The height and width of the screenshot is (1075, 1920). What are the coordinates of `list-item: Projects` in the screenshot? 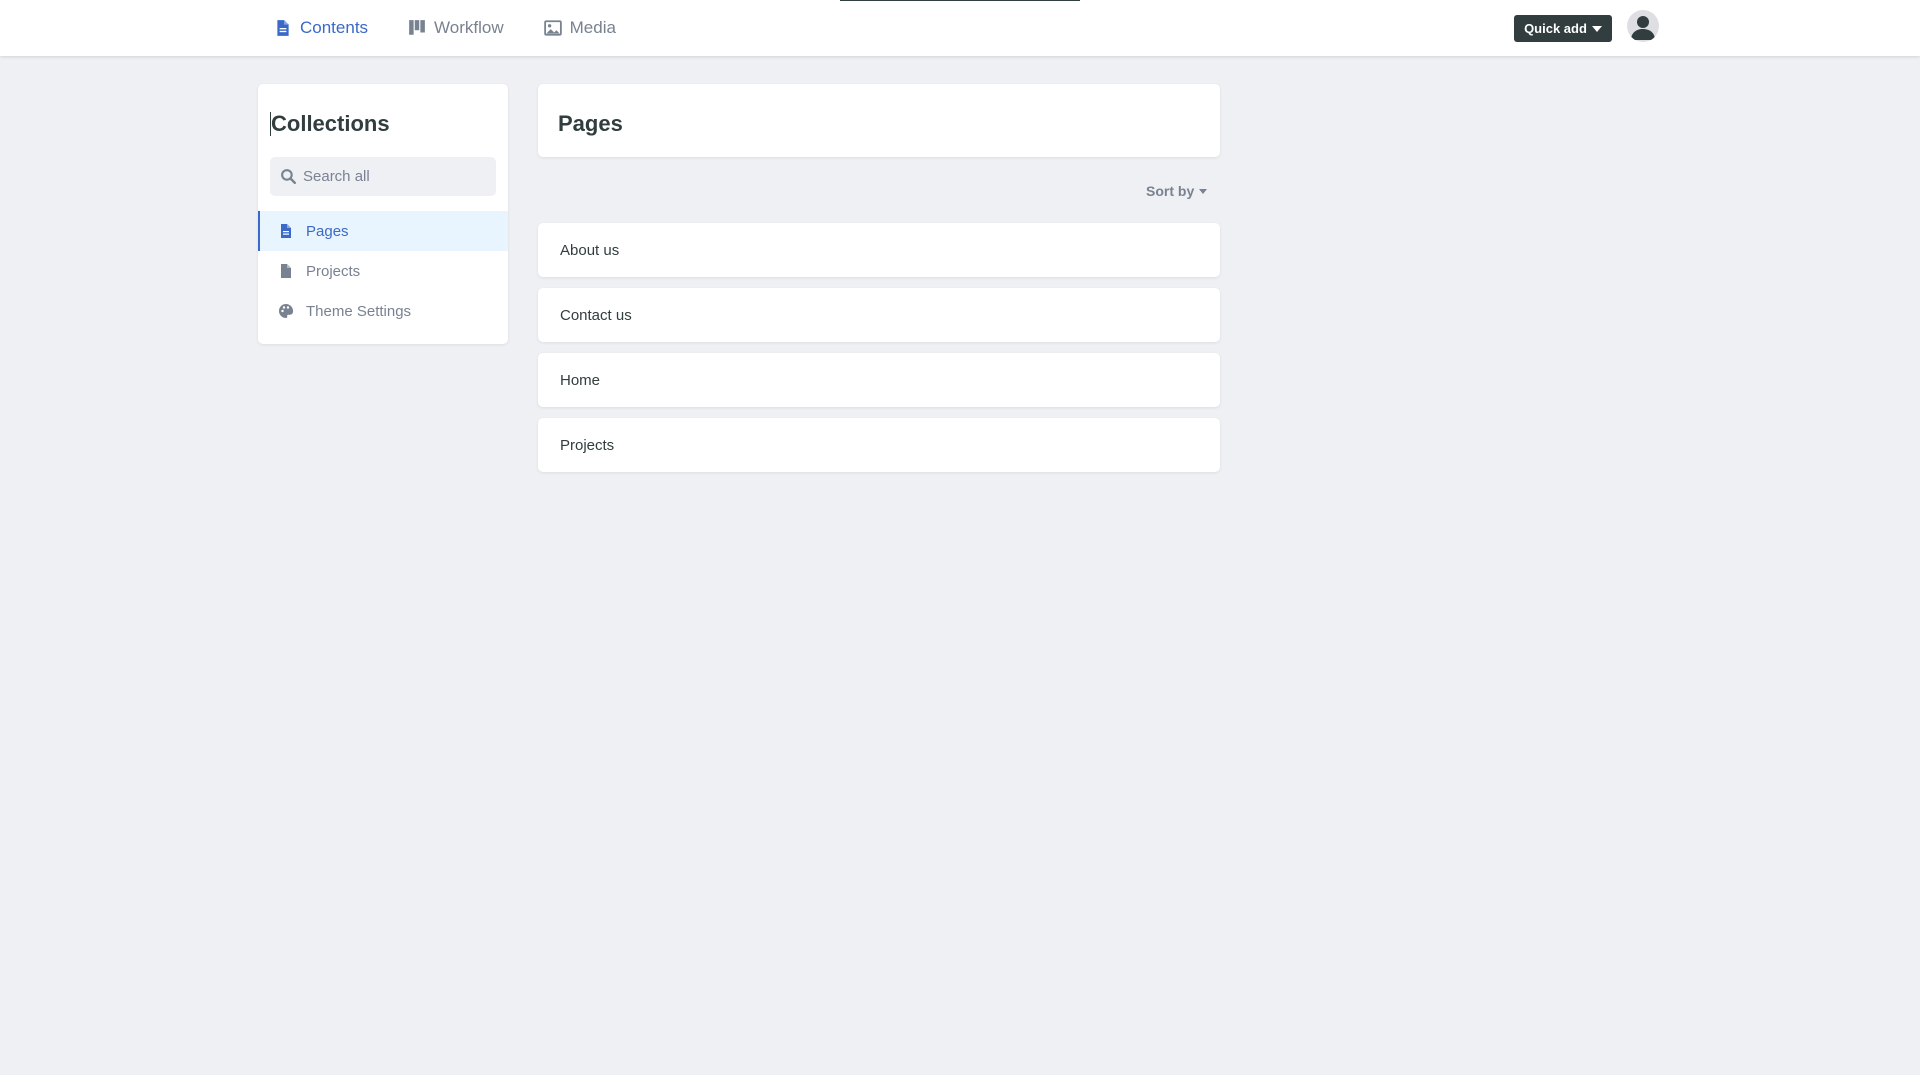 It's located at (879, 445).